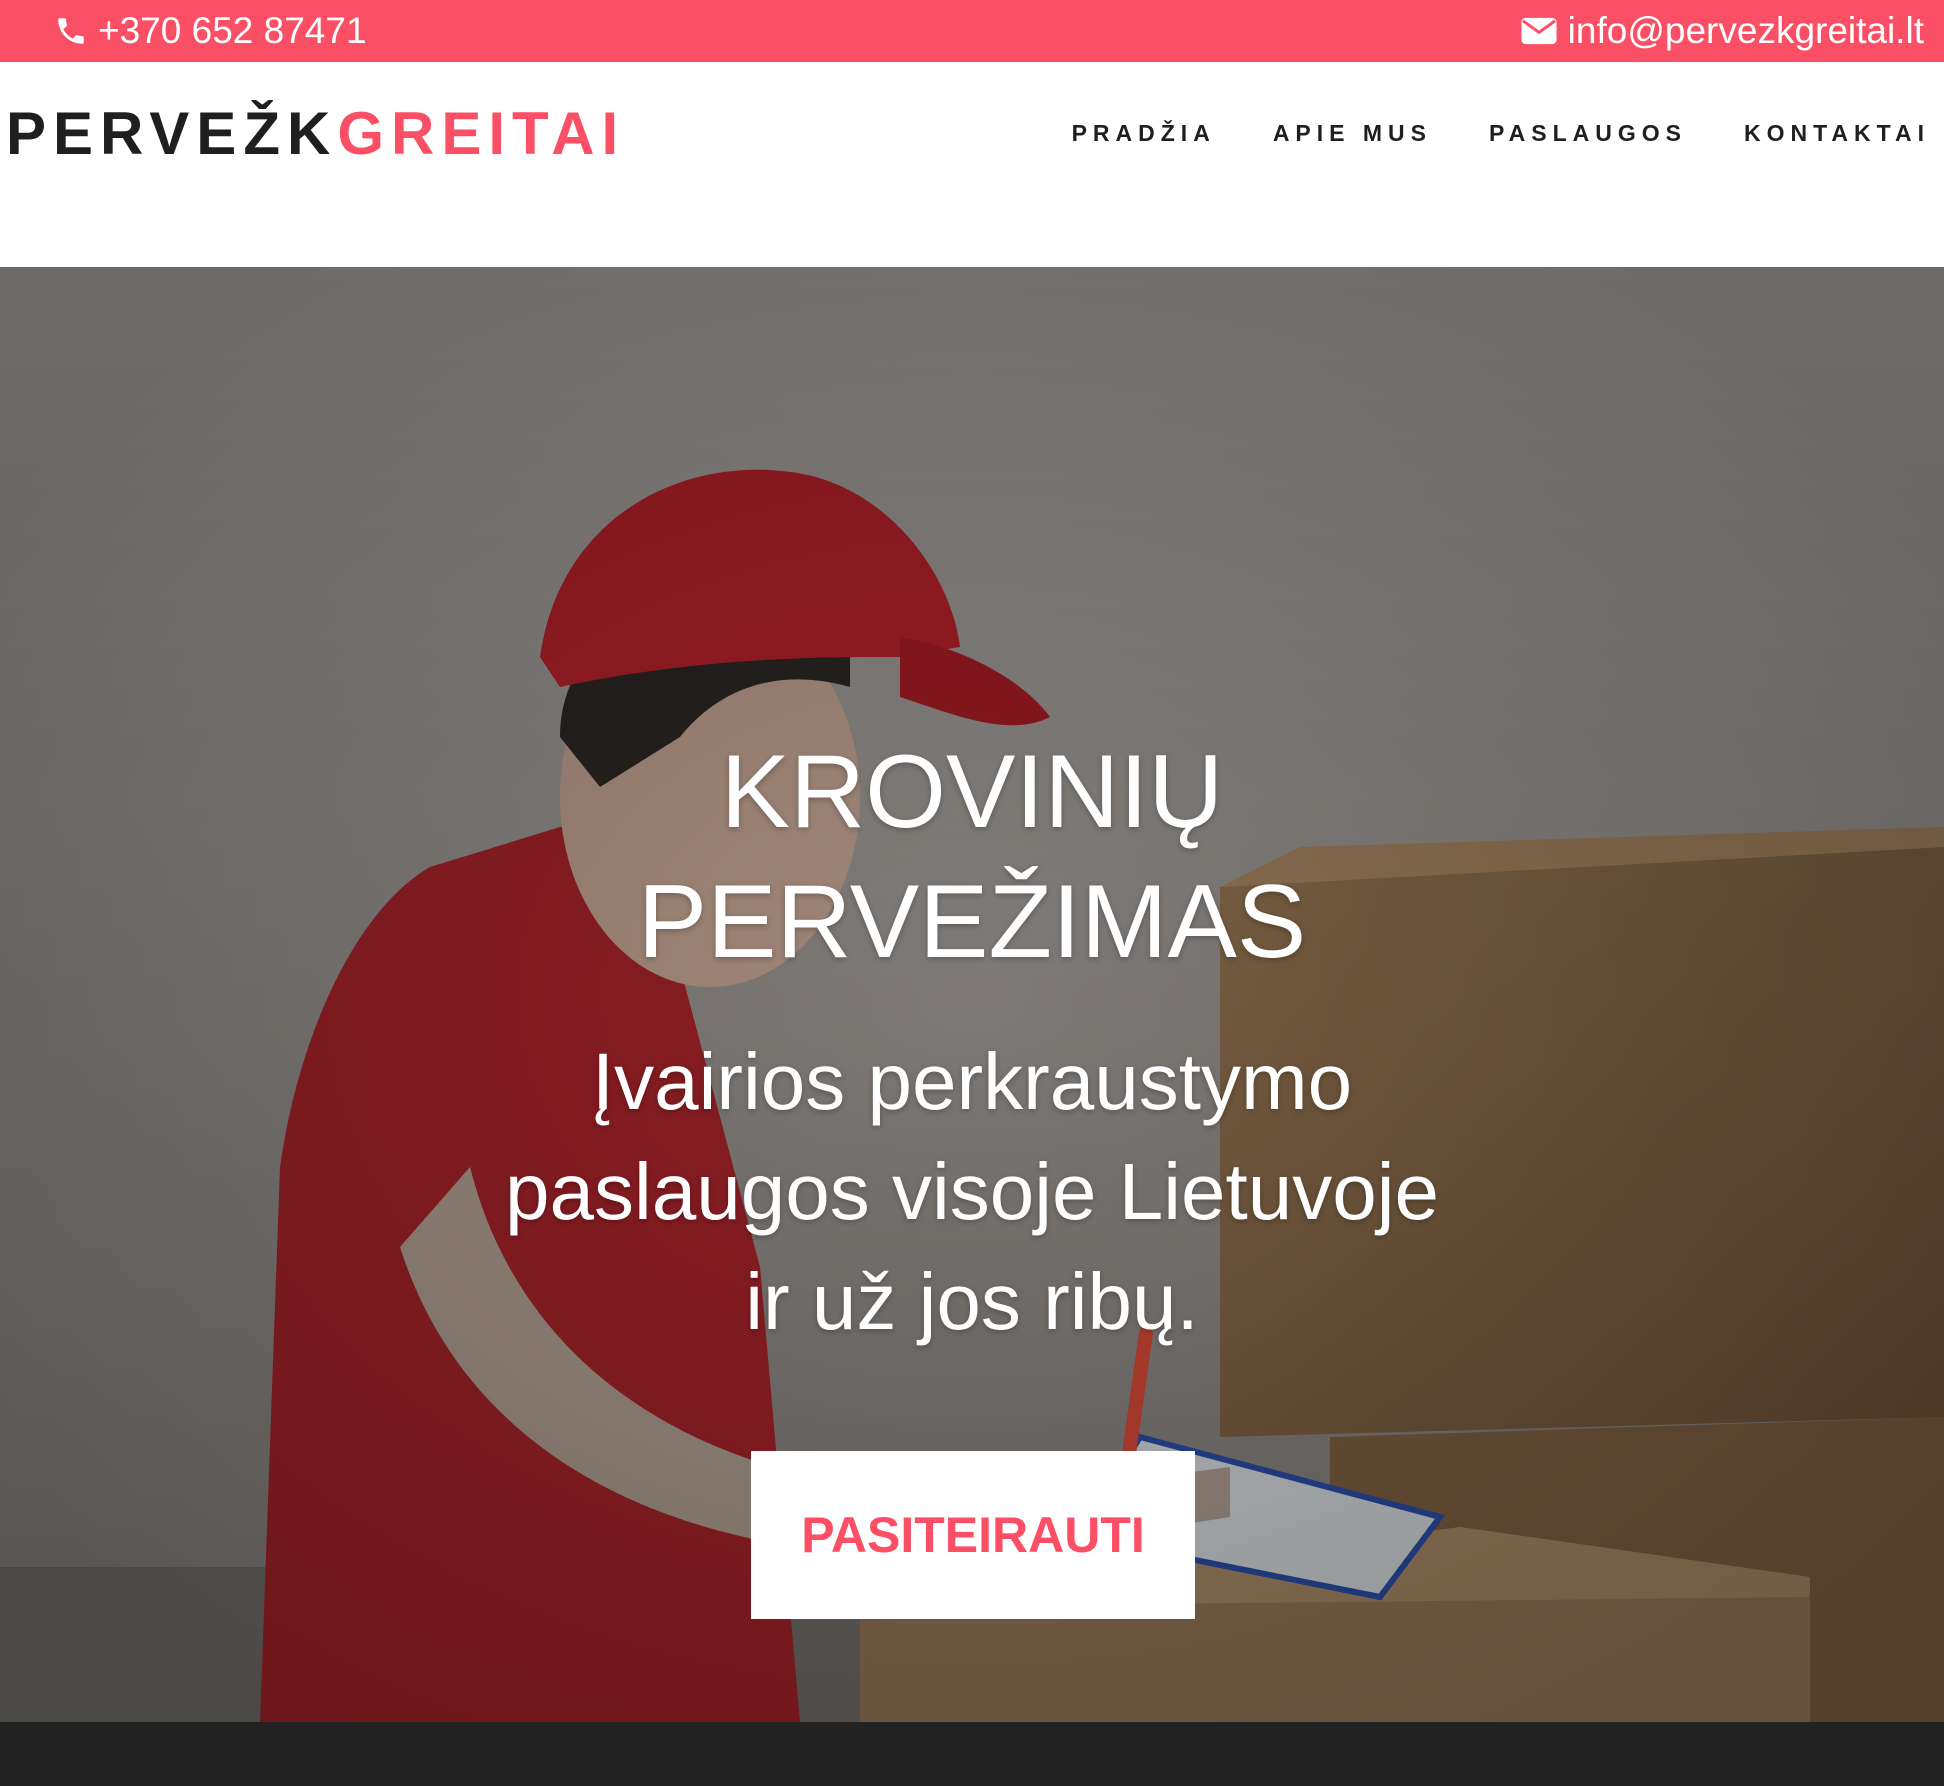  Describe the element at coordinates (972, 31) in the screenshot. I see `top-contact-bar: +370 652 87471 info@pervezkgreitai.lt` at that location.